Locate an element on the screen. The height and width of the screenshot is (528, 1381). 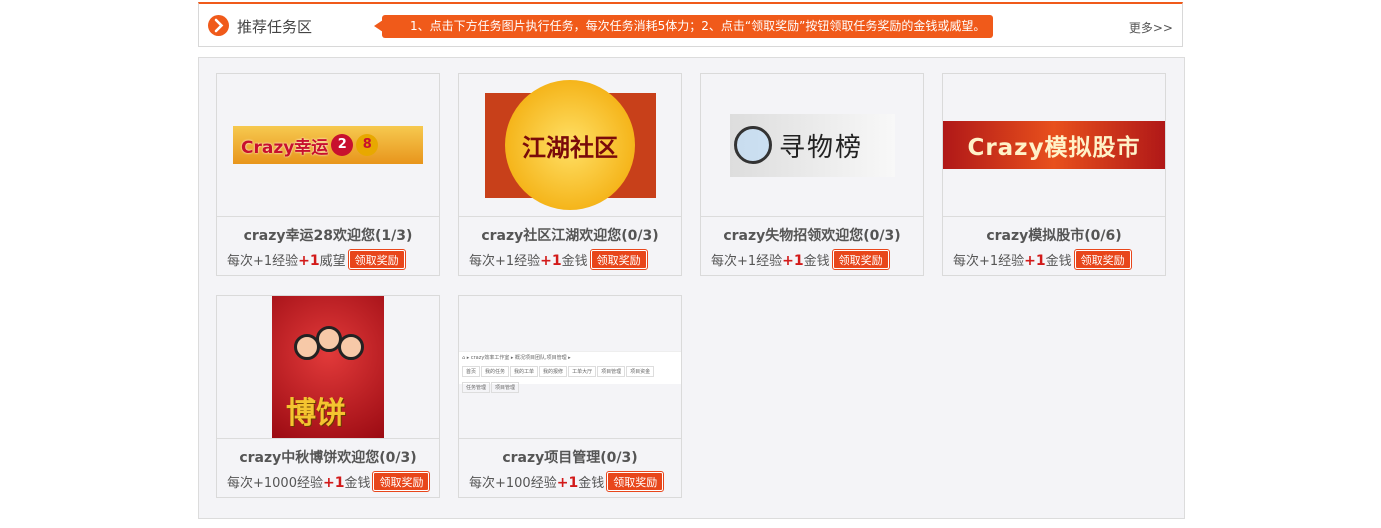
task-reward: 每次+1经验+1威望 领取奖励 is located at coordinates (316, 259).